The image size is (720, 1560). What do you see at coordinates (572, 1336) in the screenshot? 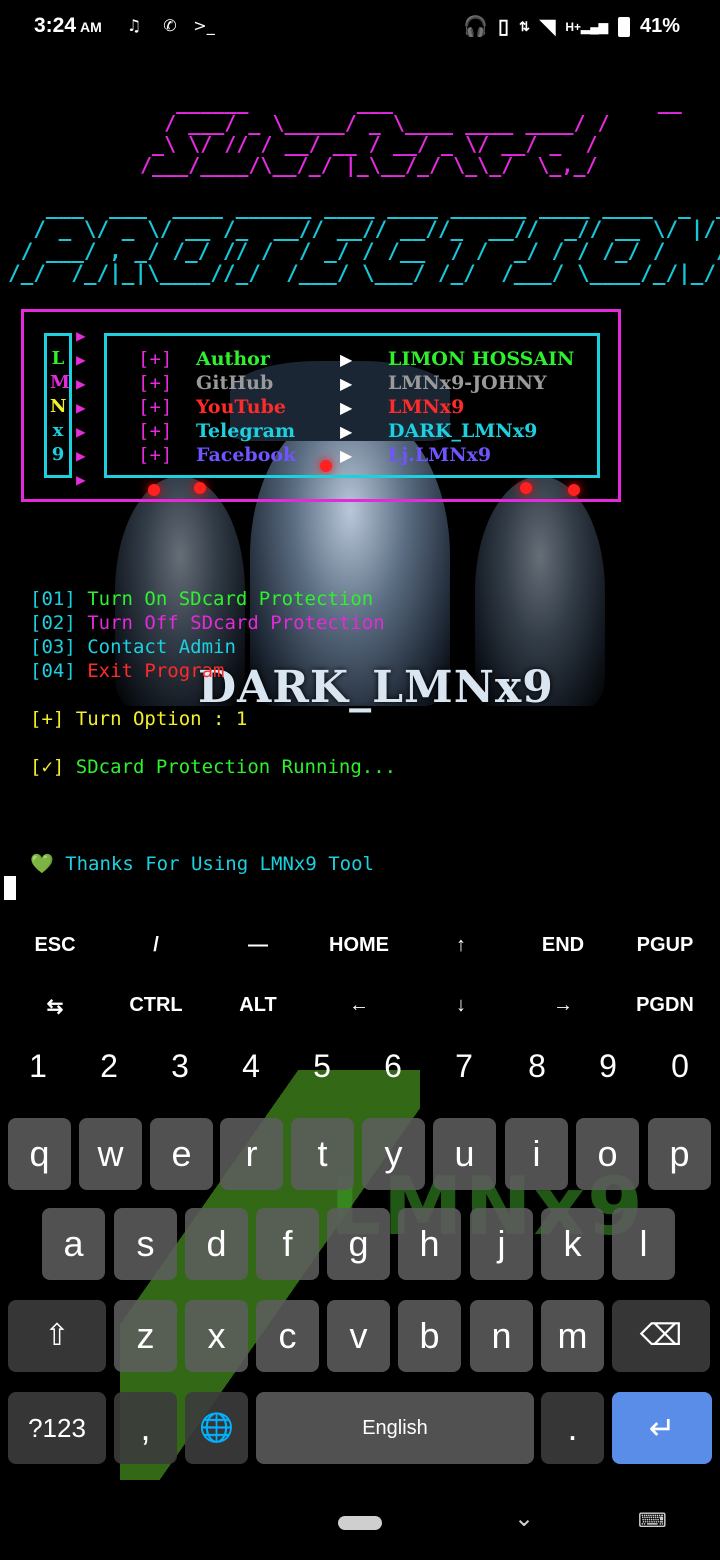
I see `key-m: m` at bounding box center [572, 1336].